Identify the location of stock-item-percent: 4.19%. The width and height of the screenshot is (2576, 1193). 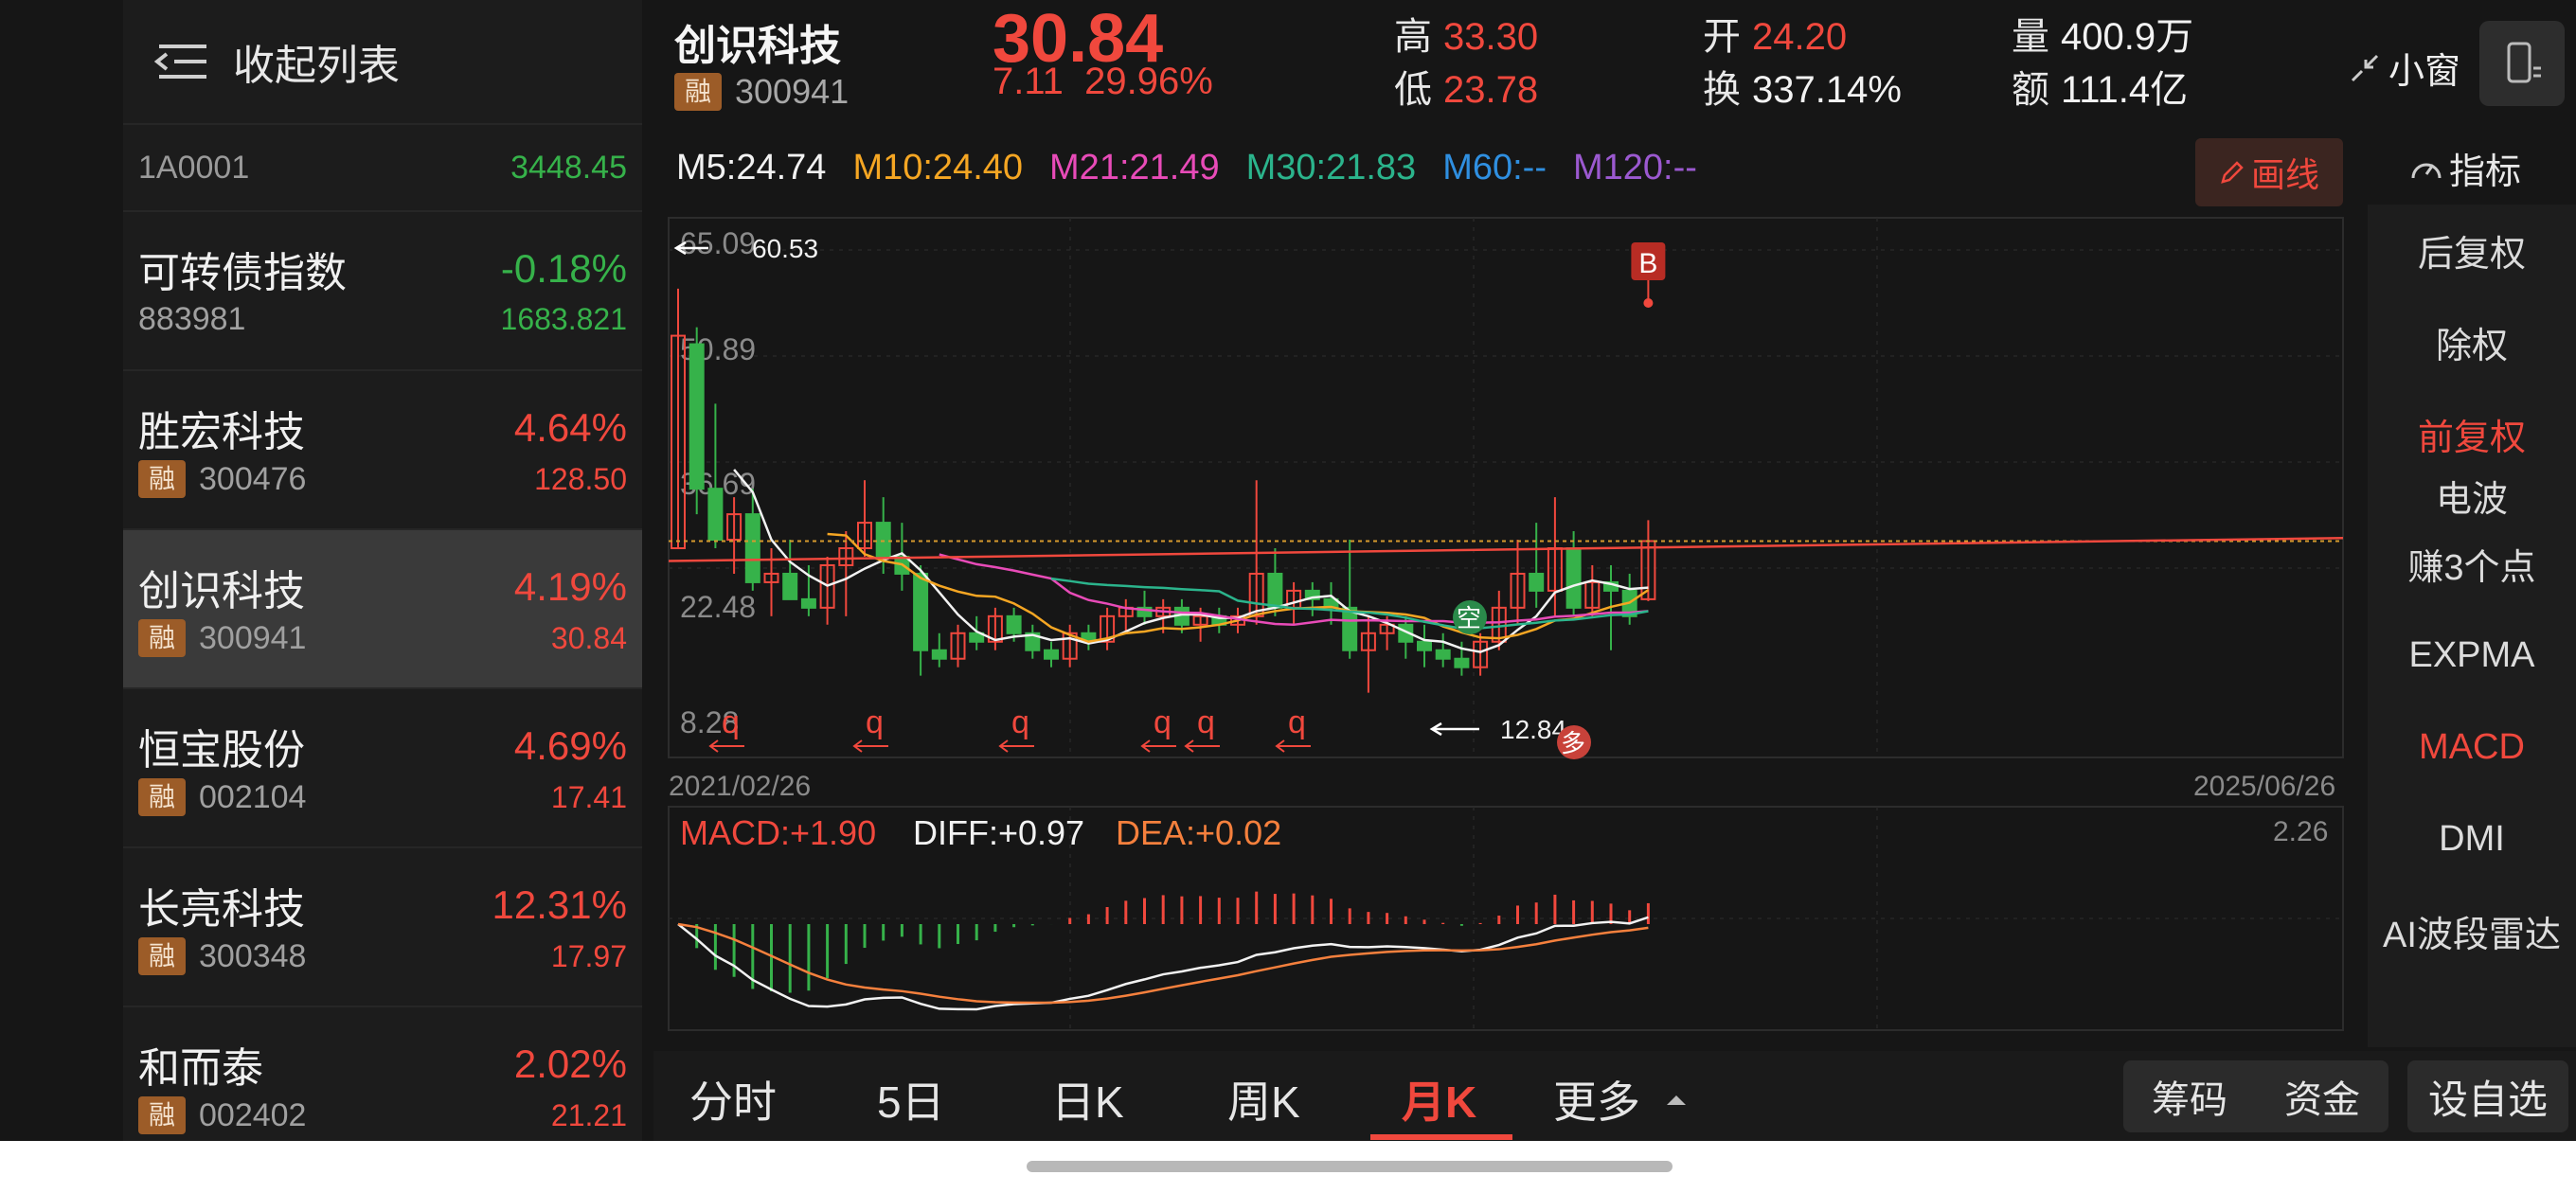
(570, 586).